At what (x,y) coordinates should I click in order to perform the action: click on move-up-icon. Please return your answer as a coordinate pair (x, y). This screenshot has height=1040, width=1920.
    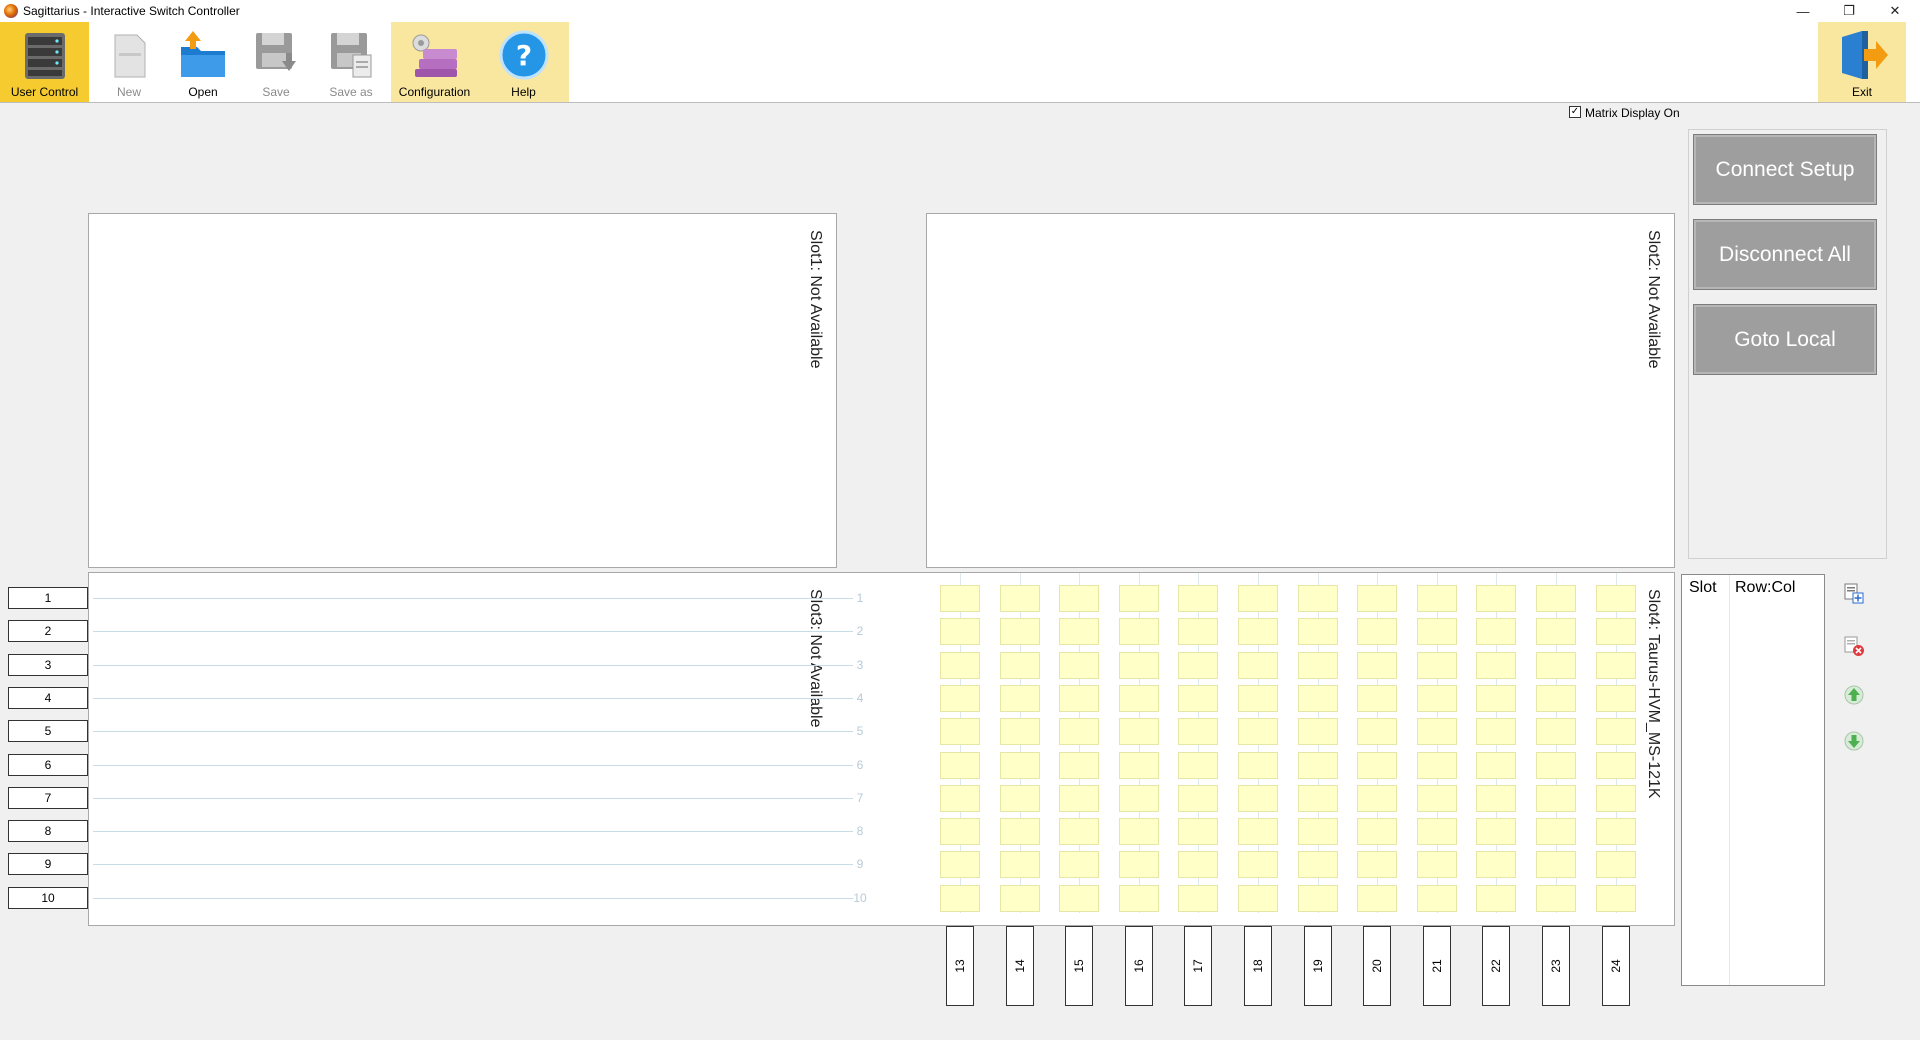
    Looking at the image, I should click on (1854, 695).